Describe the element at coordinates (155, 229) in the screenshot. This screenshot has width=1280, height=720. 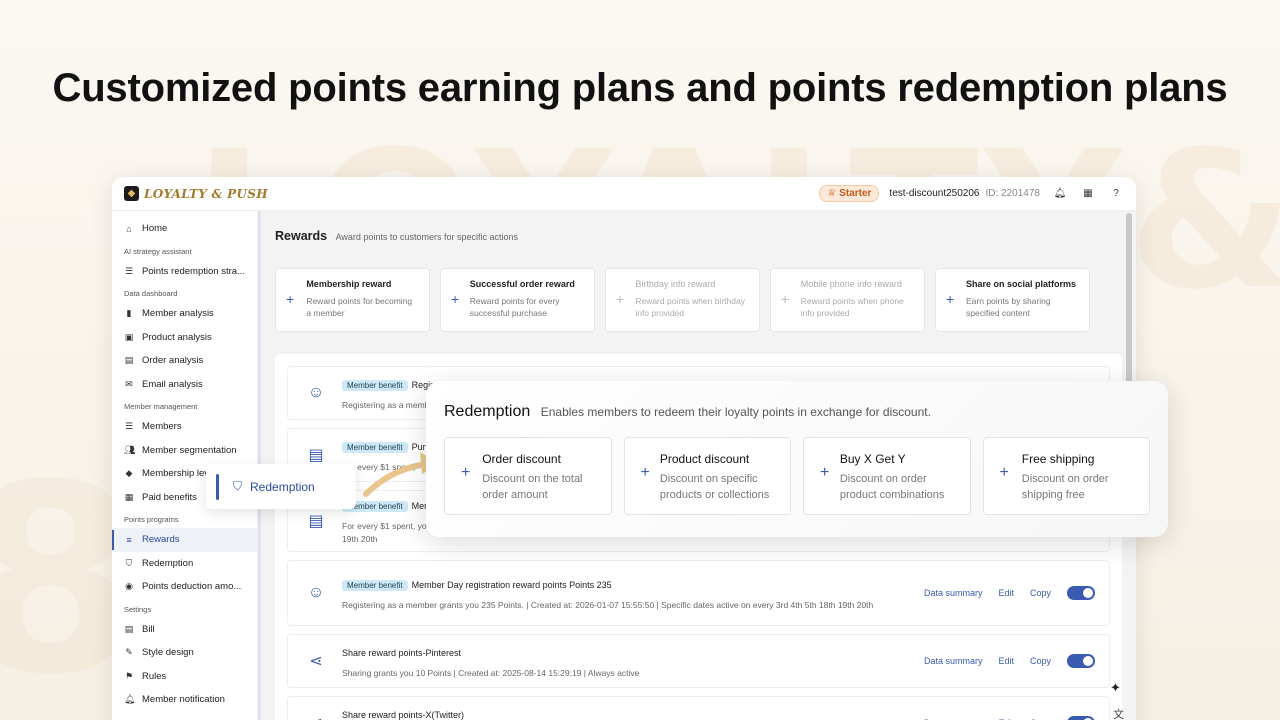
I see `sidebar-item-label: Home` at that location.